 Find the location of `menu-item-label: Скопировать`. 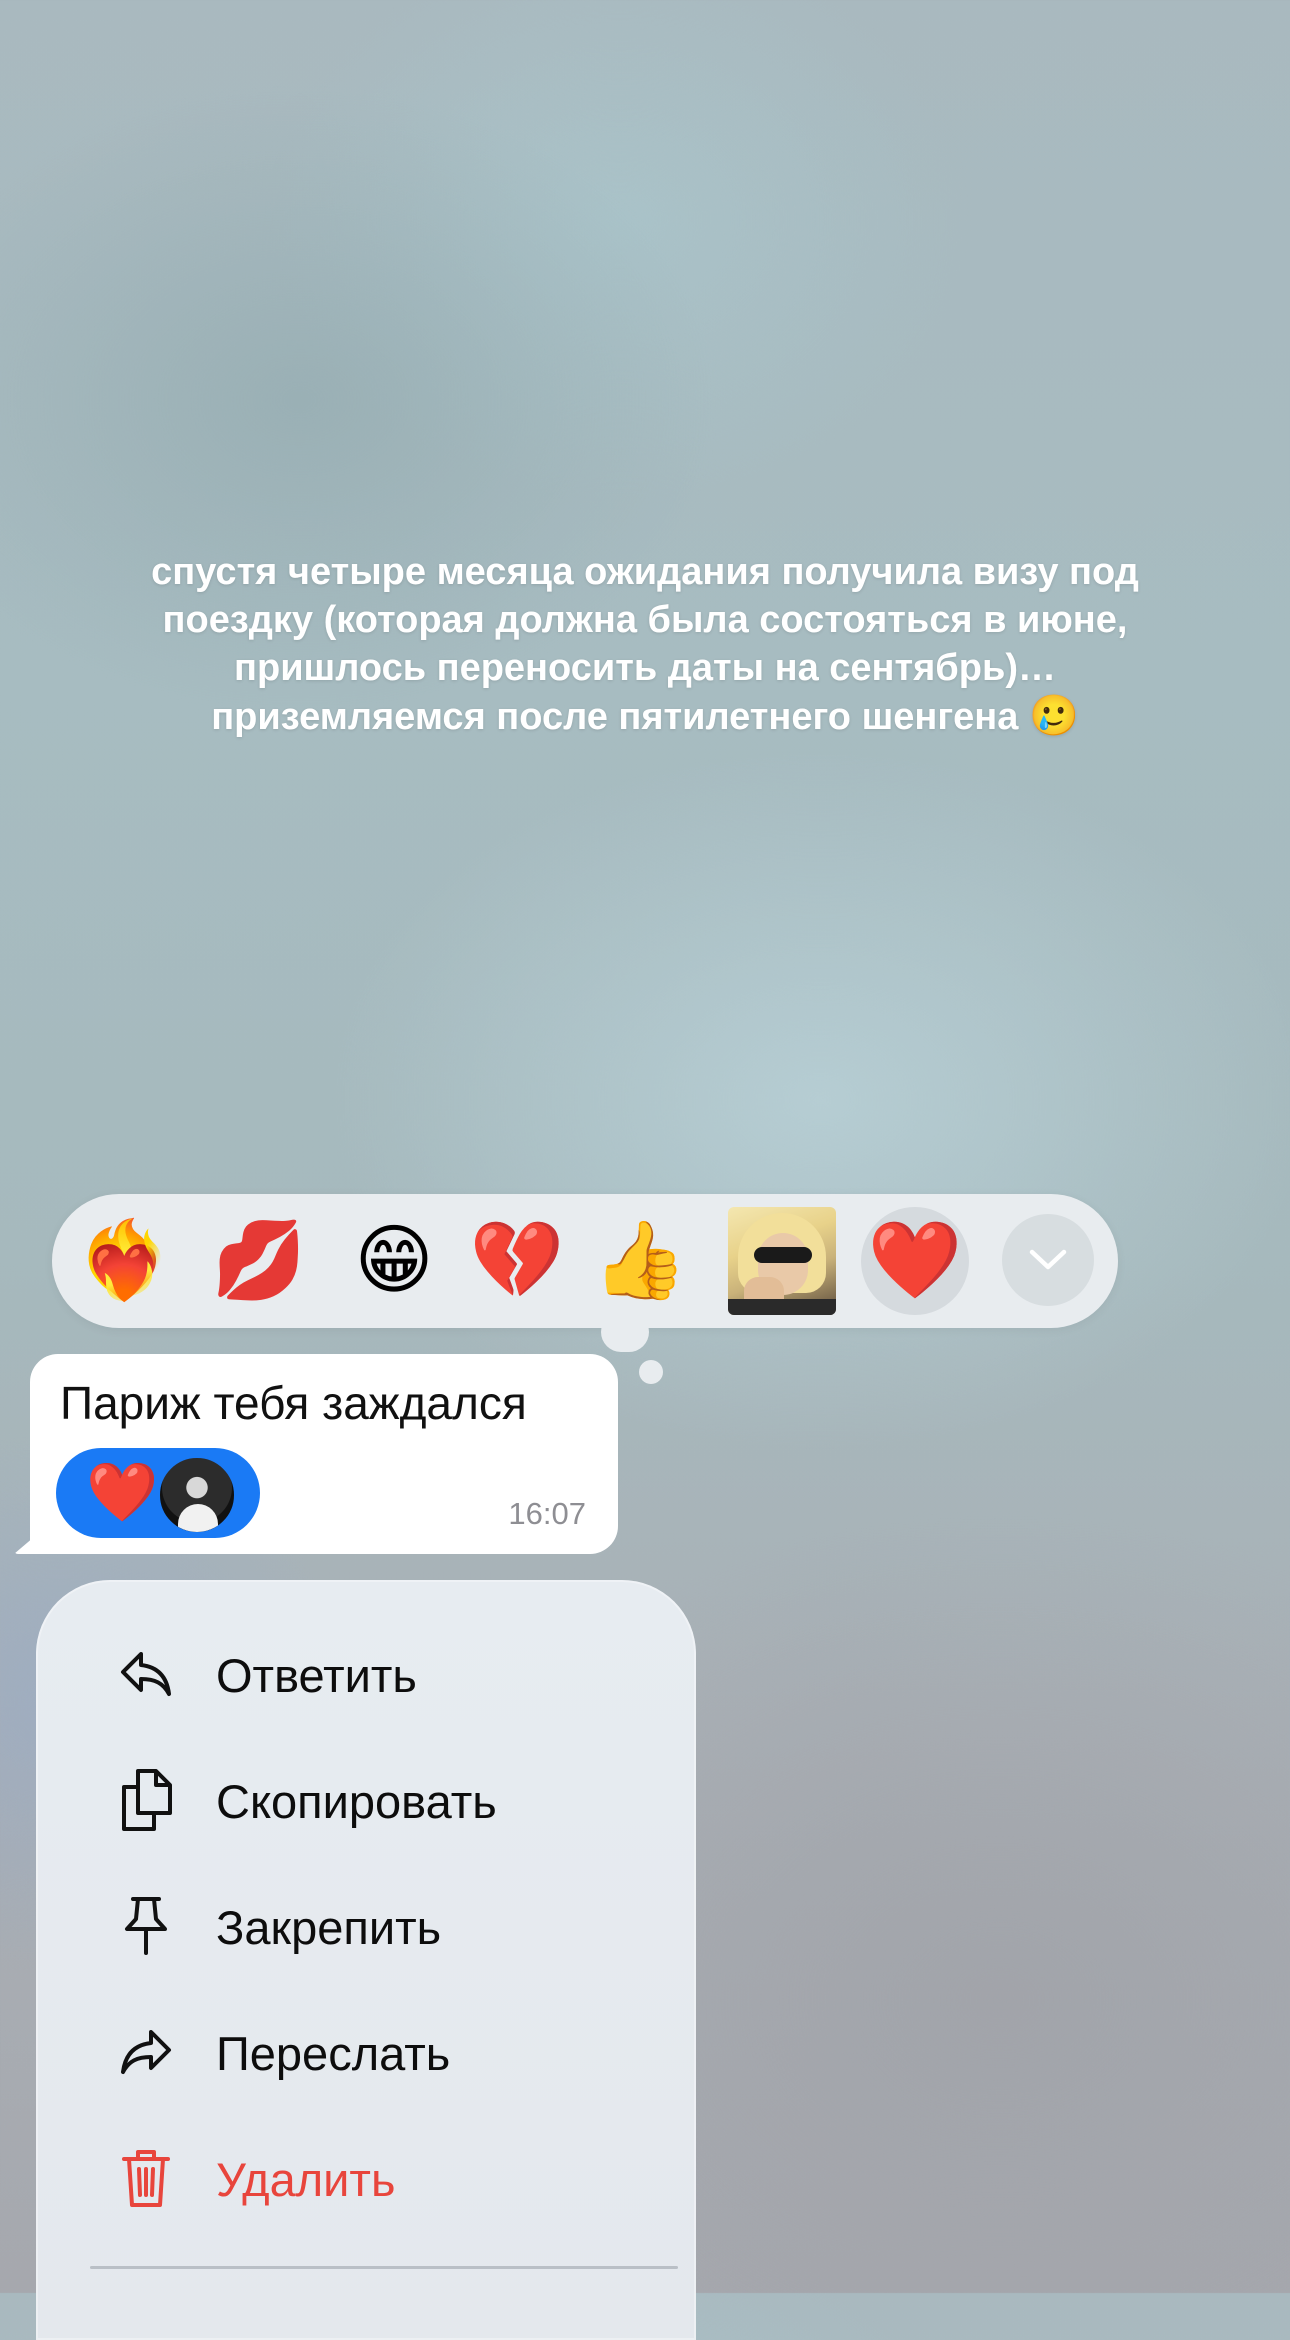

menu-item-label: Скопировать is located at coordinates (356, 1801).